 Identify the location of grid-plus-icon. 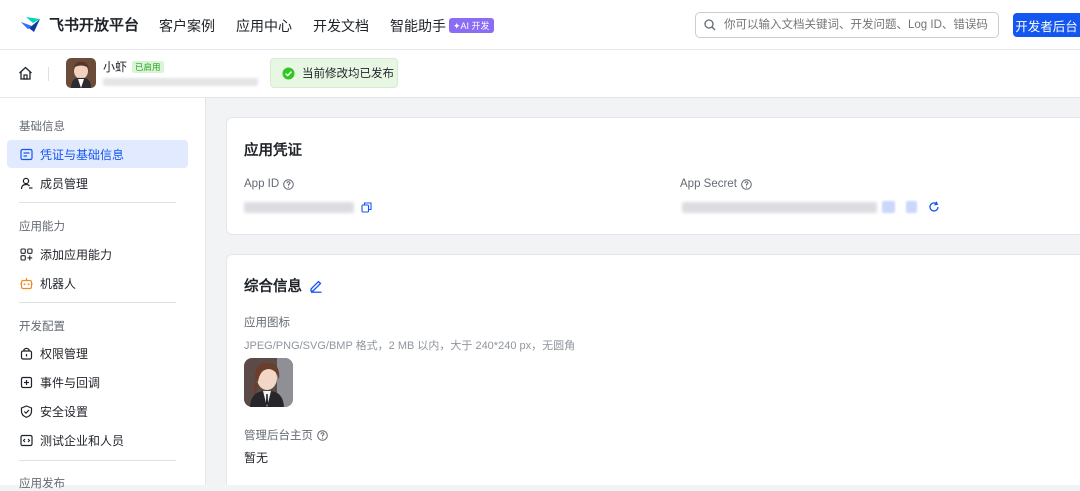
(26, 254).